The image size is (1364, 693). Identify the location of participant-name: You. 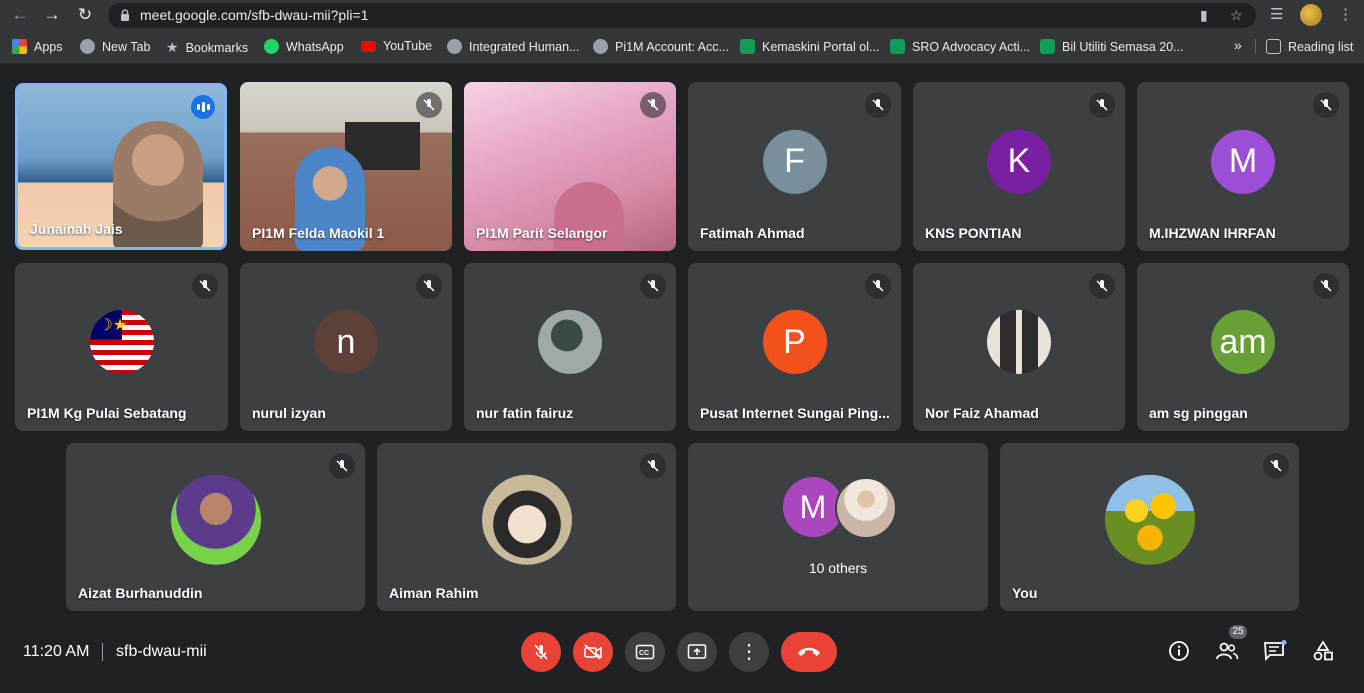
(1025, 593).